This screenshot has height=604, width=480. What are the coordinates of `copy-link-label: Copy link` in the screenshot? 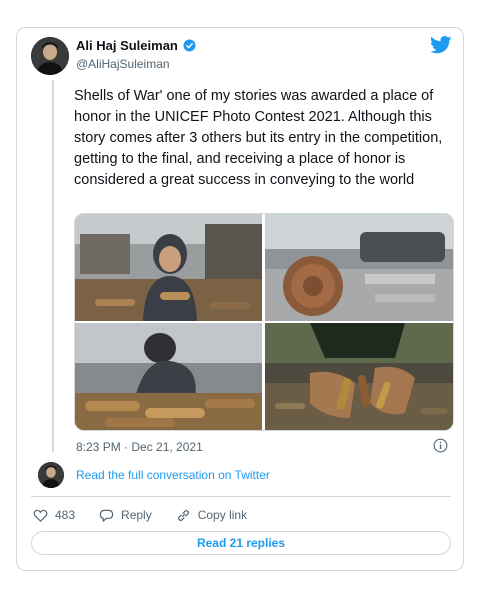 It's located at (222, 515).